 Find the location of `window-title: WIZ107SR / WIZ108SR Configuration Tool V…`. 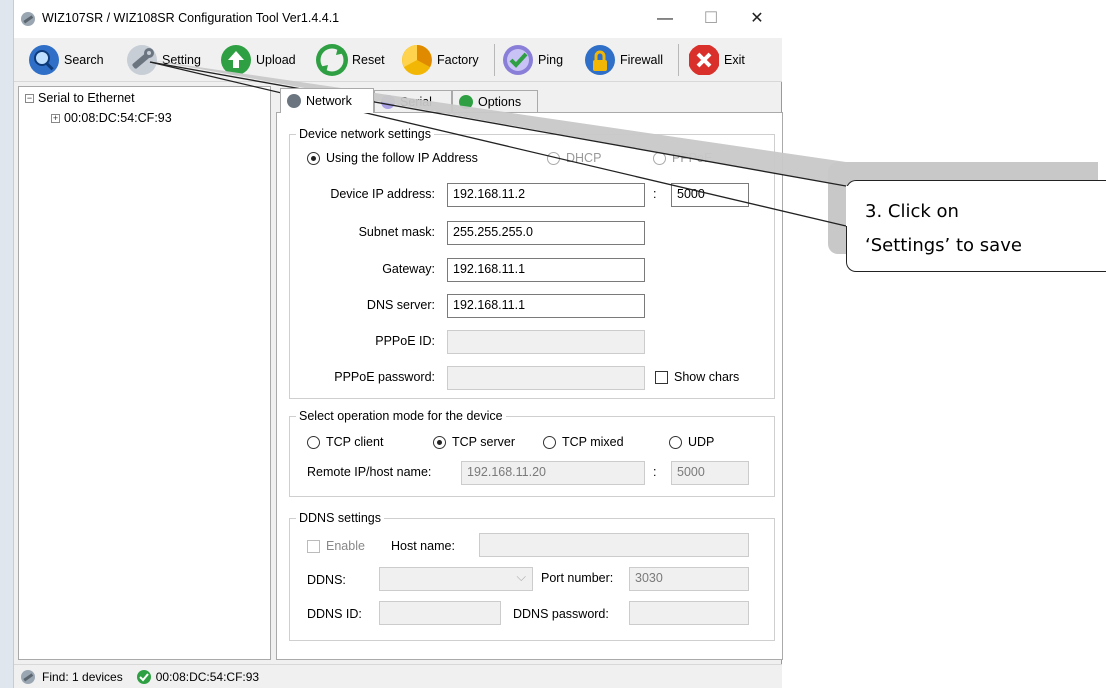

window-title: WIZ107SR / WIZ108SR Configuration Tool V… is located at coordinates (191, 18).